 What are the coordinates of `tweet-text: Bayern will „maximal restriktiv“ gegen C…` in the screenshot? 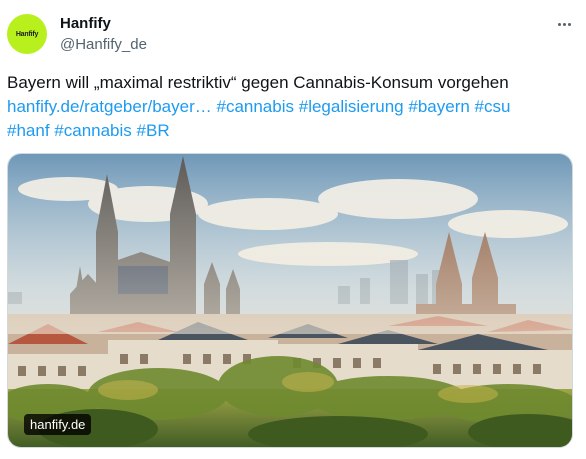 It's located at (287, 107).